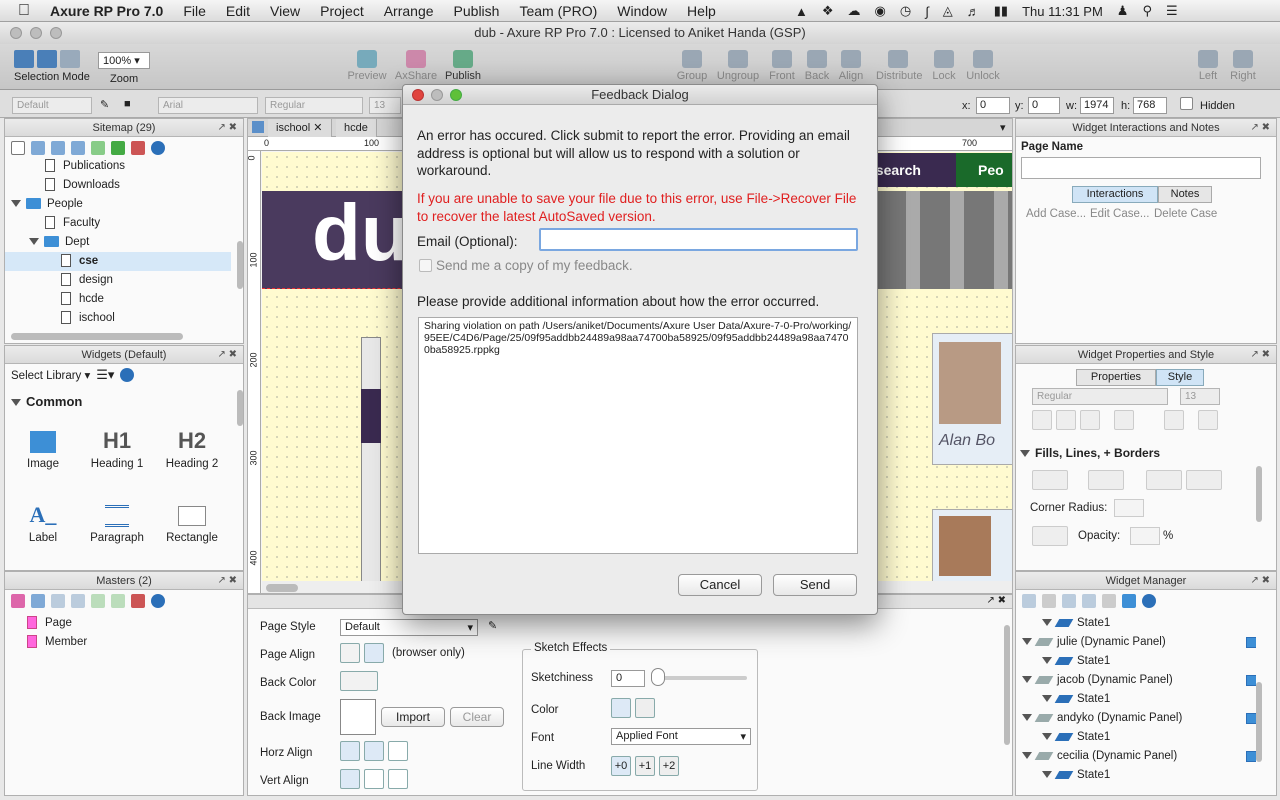  What do you see at coordinates (1186, 103) in the screenshot?
I see `hidden-checkbox` at bounding box center [1186, 103].